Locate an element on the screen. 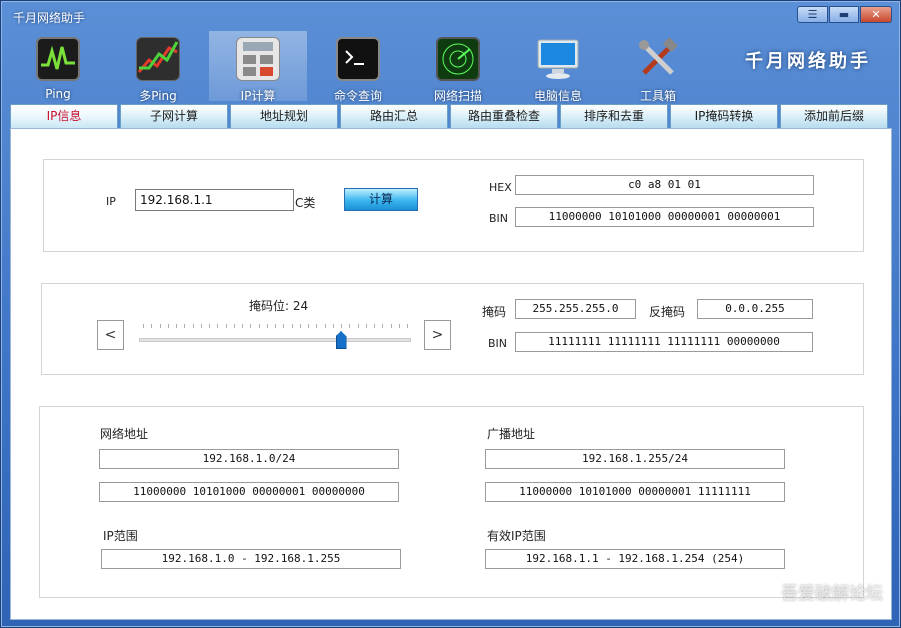 The height and width of the screenshot is (628, 901). ping-icon is located at coordinates (58, 59).